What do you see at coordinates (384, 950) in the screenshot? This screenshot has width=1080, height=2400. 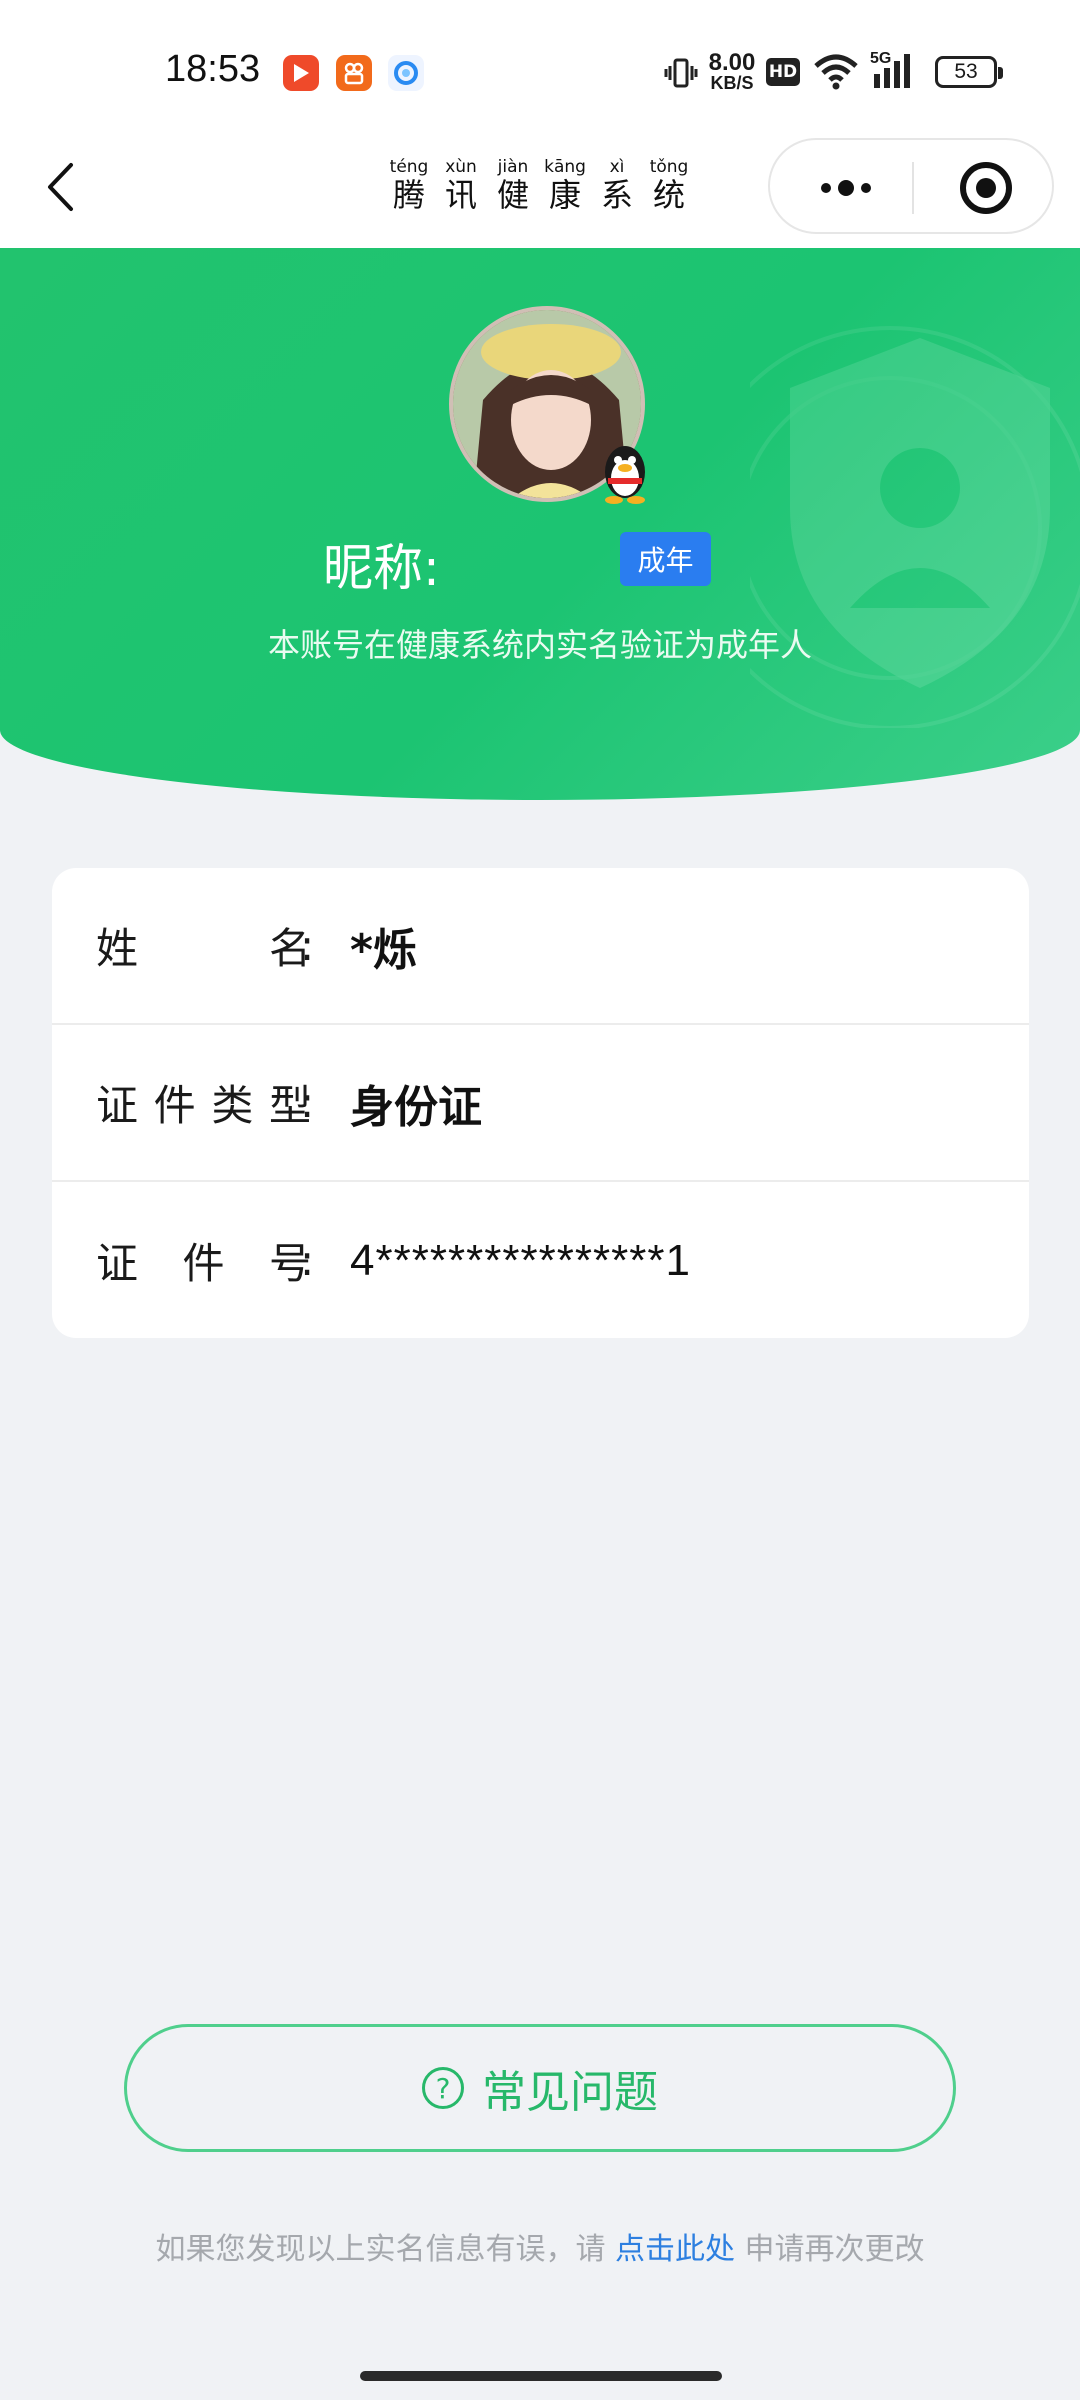 I see `name-value: *烁` at bounding box center [384, 950].